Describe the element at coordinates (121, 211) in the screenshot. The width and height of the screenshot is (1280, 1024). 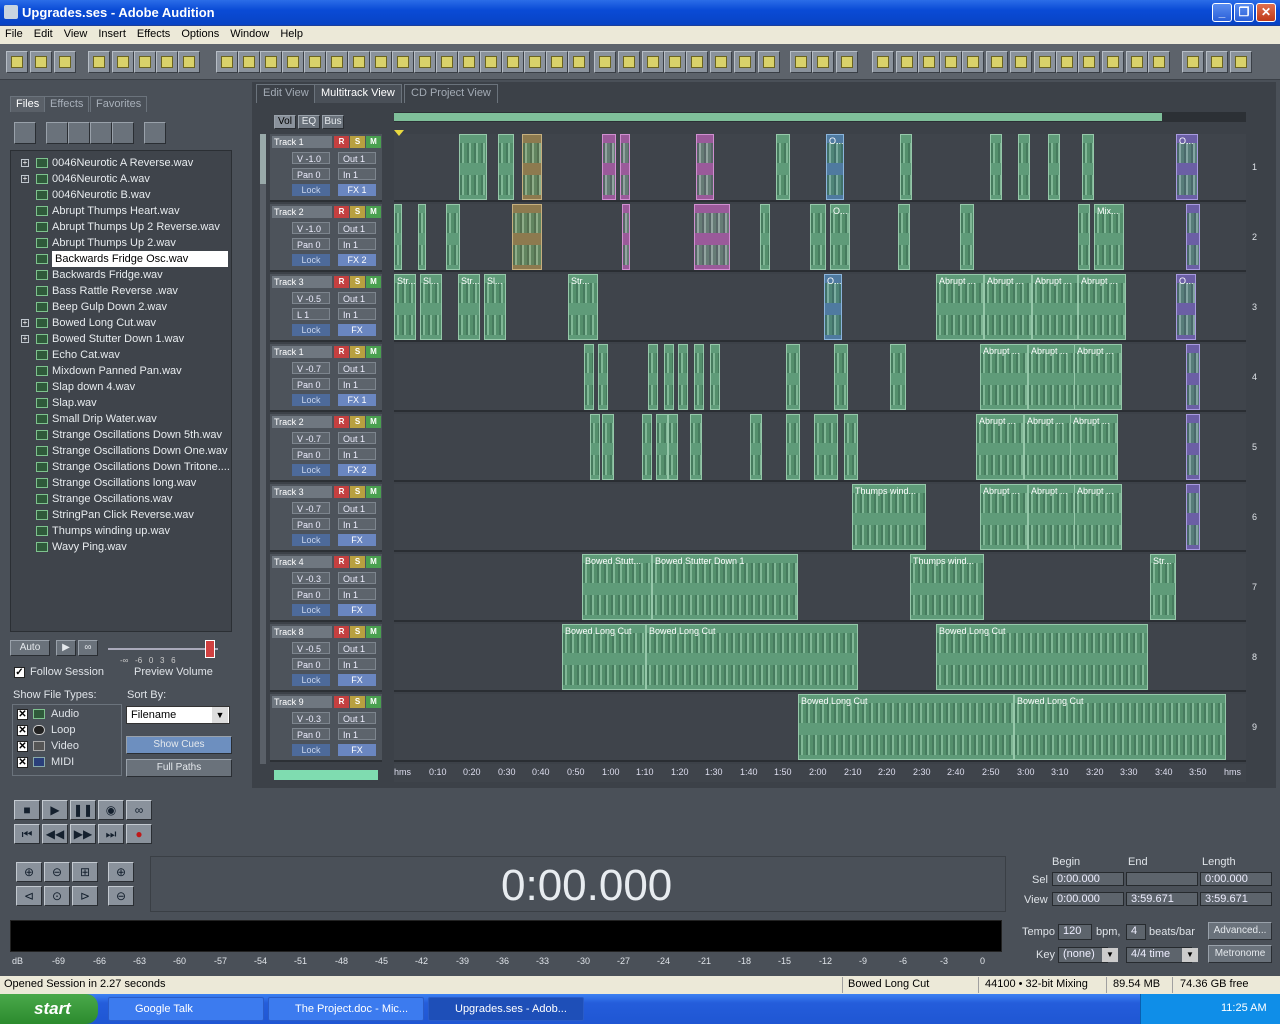
I see `list-item: Abrupt Thumps Heart.wav` at that location.